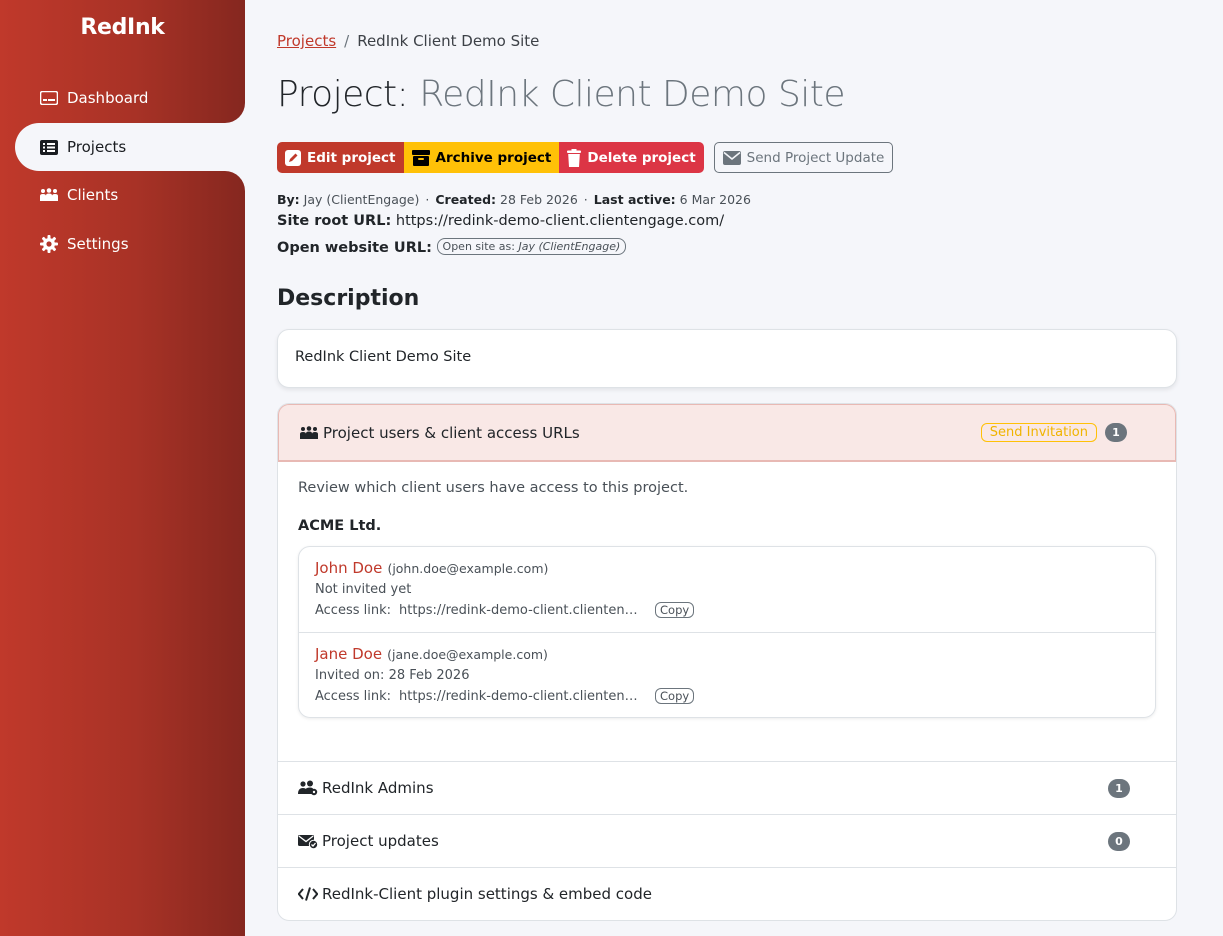 The width and height of the screenshot is (1223, 936). What do you see at coordinates (130, 147) in the screenshot?
I see `sidebar-item-projects: Projects` at bounding box center [130, 147].